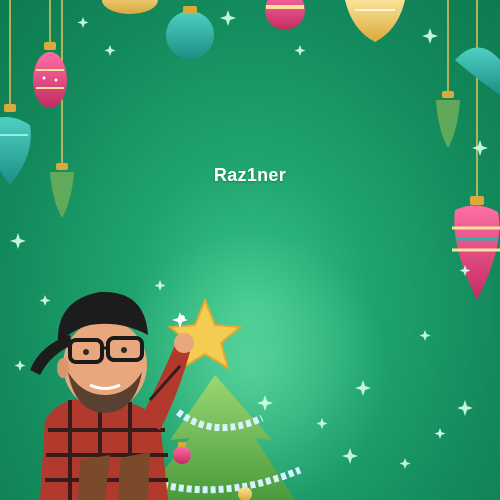 Image resolution: width=500 pixels, height=500 pixels. I want to click on profile-username: Raz1ner, so click(250, 175).